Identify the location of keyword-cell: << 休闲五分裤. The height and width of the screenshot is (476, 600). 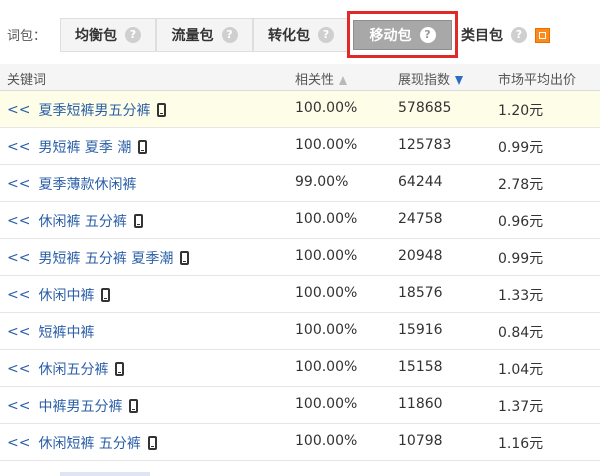
(66, 369).